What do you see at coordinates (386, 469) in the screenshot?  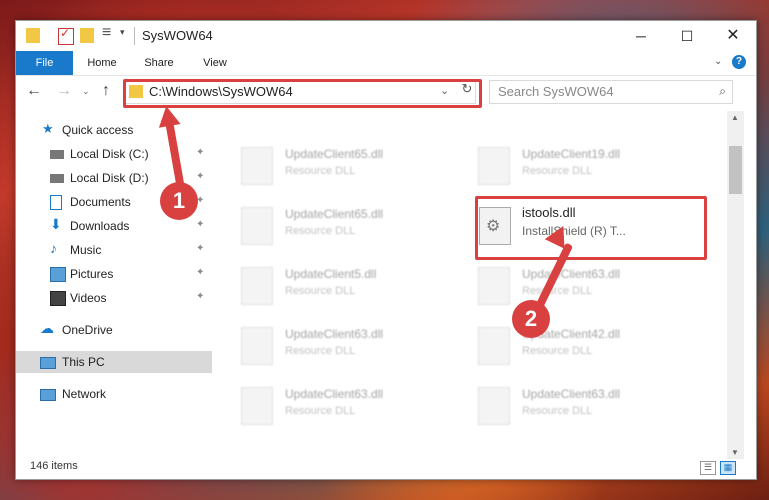 I see `status-bar: 146 items ☰ ▦` at bounding box center [386, 469].